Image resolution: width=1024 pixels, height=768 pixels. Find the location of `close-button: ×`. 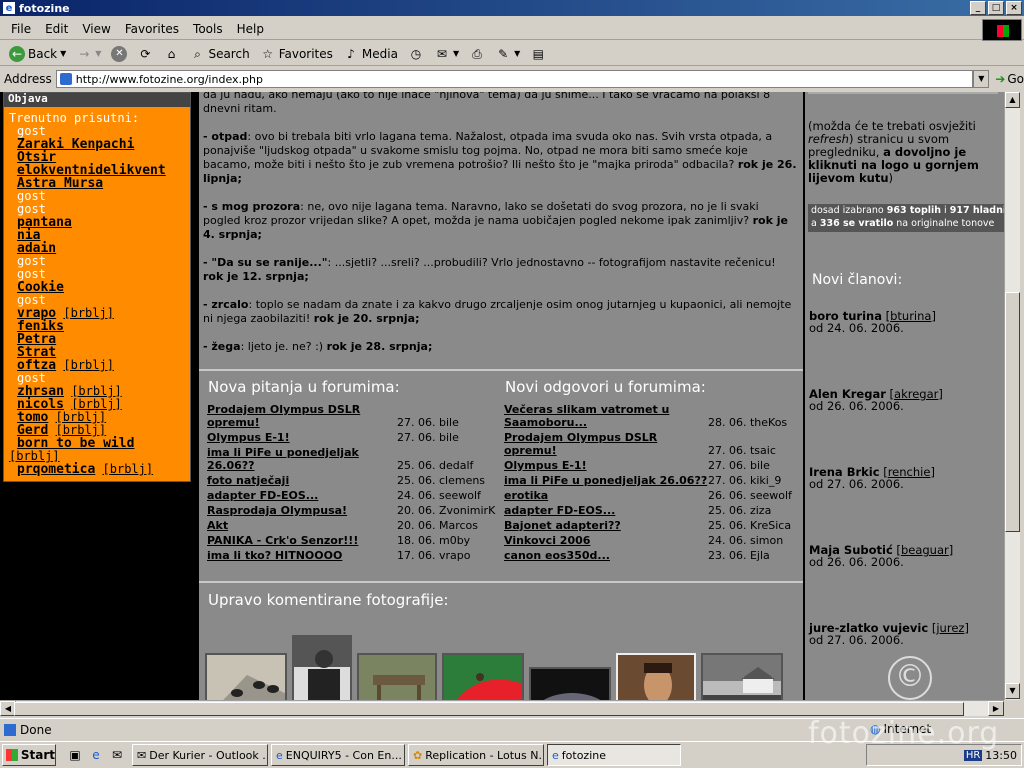

close-button: × is located at coordinates (1014, 8).